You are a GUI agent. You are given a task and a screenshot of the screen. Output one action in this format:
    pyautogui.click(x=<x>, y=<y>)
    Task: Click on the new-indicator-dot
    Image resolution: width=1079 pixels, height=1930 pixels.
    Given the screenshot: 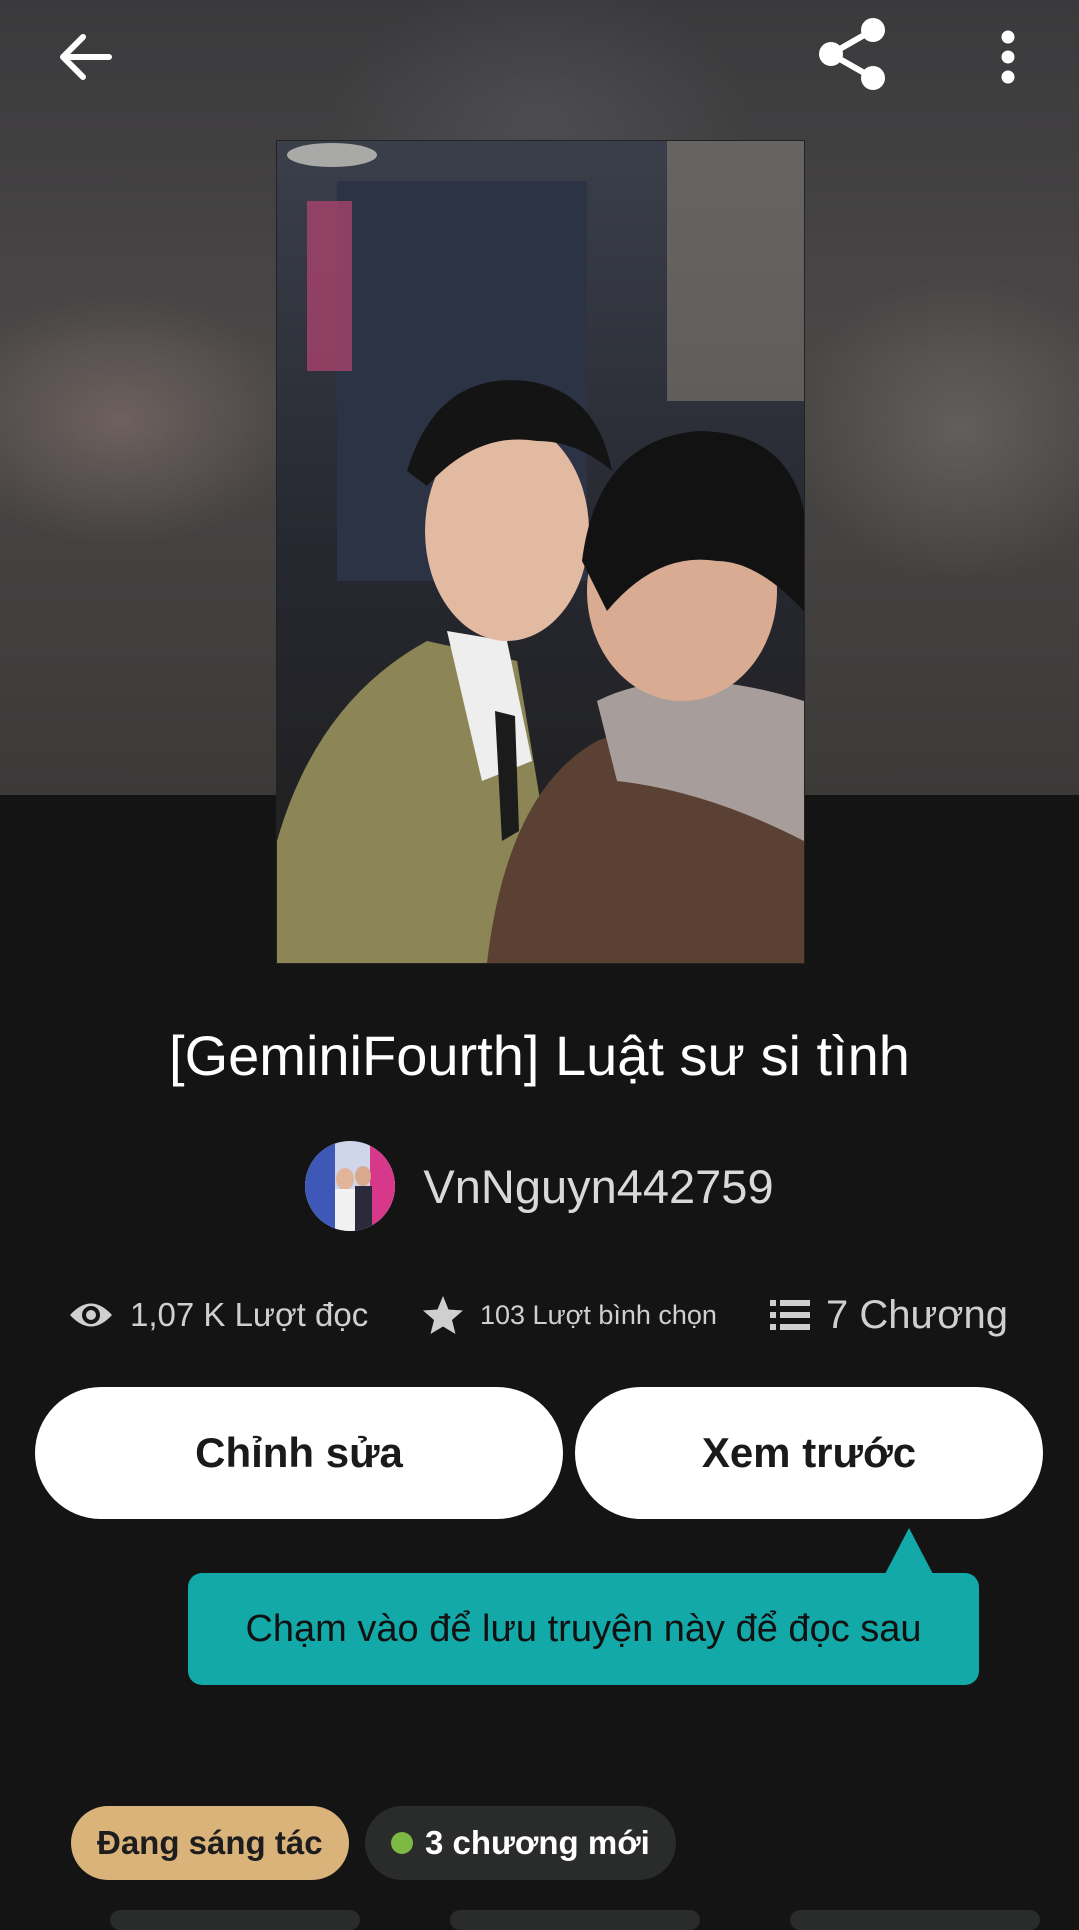 What is the action you would take?
    pyautogui.click(x=402, y=1843)
    